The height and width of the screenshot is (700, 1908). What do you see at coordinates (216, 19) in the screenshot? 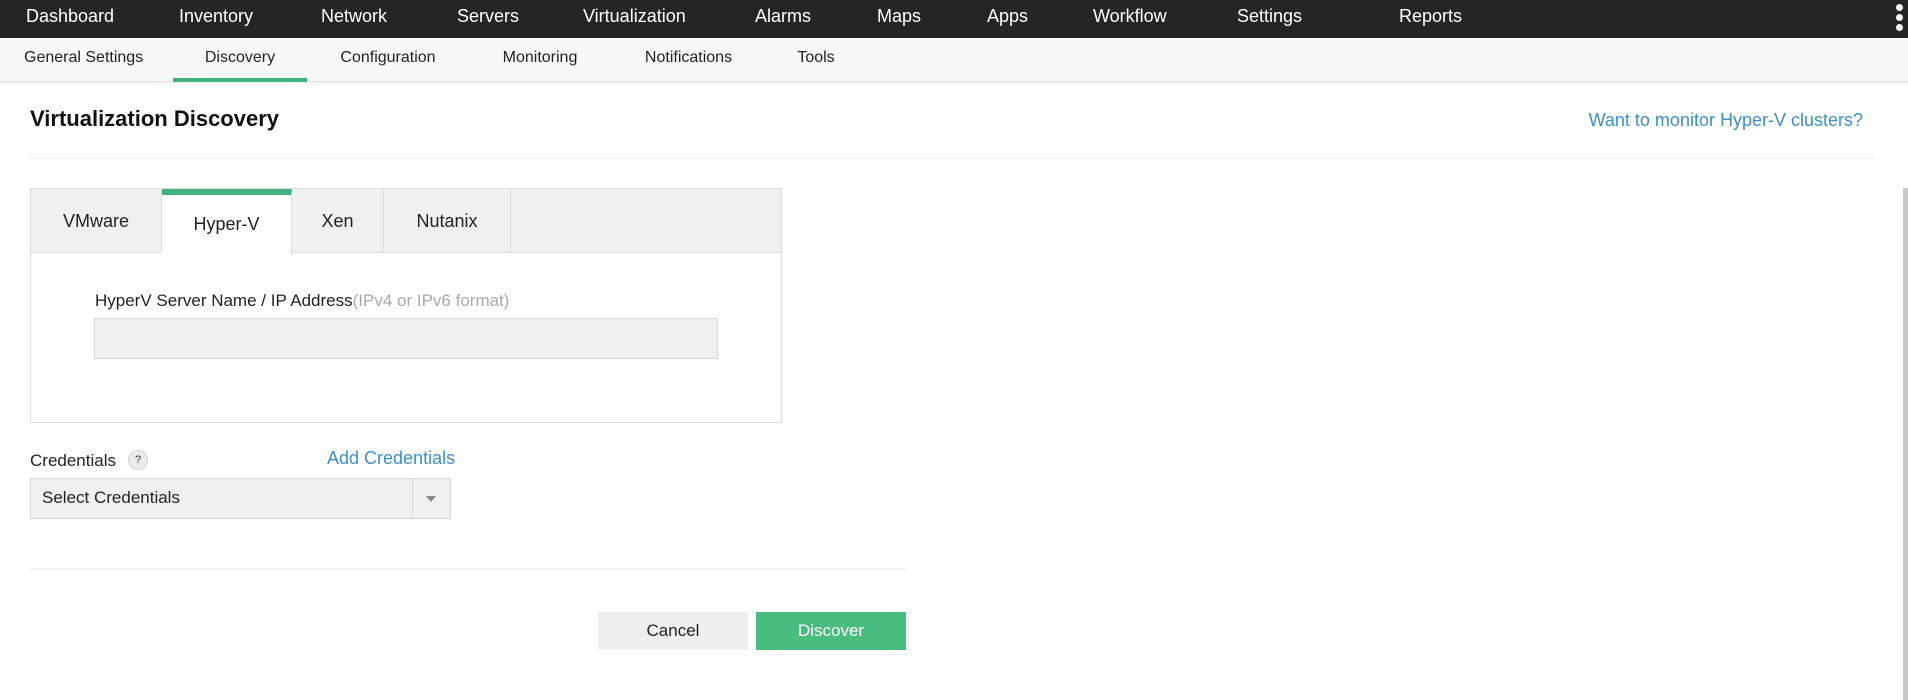
I see `top-nav-inventory: Inventory` at bounding box center [216, 19].